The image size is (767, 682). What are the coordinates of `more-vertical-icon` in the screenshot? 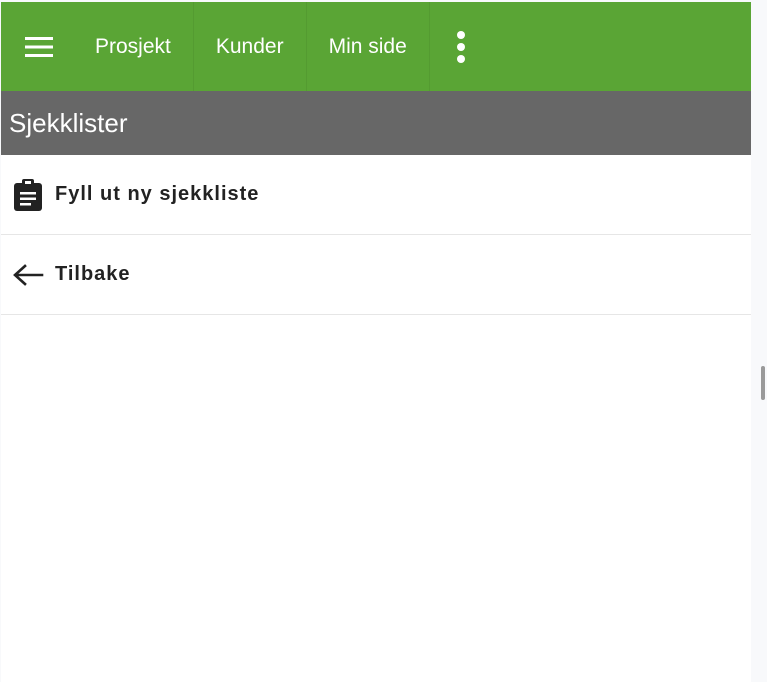 It's located at (460, 46).